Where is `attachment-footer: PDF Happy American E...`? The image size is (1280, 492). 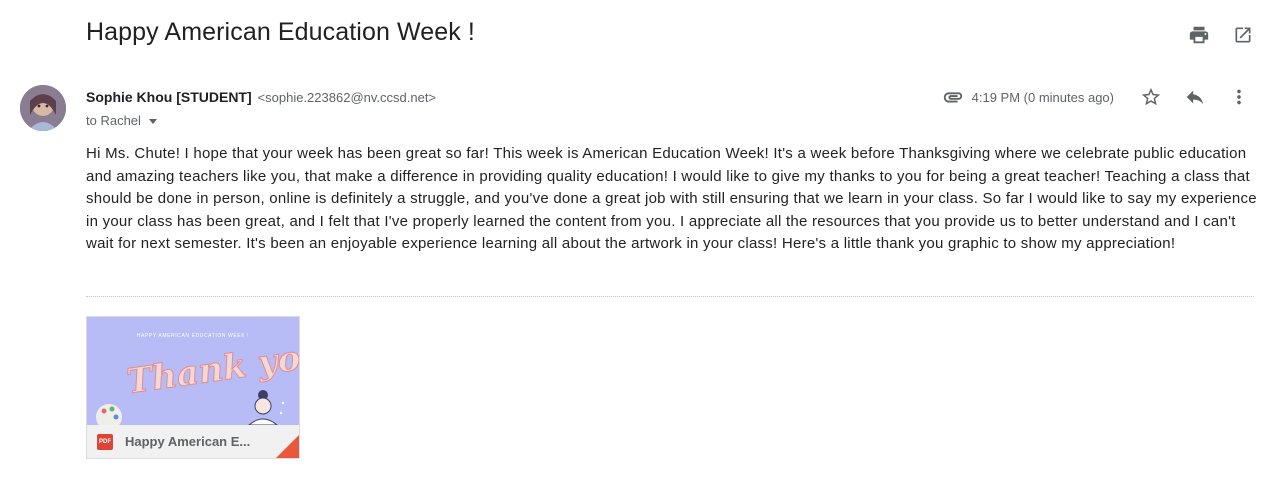
attachment-footer: PDF Happy American E... is located at coordinates (193, 441).